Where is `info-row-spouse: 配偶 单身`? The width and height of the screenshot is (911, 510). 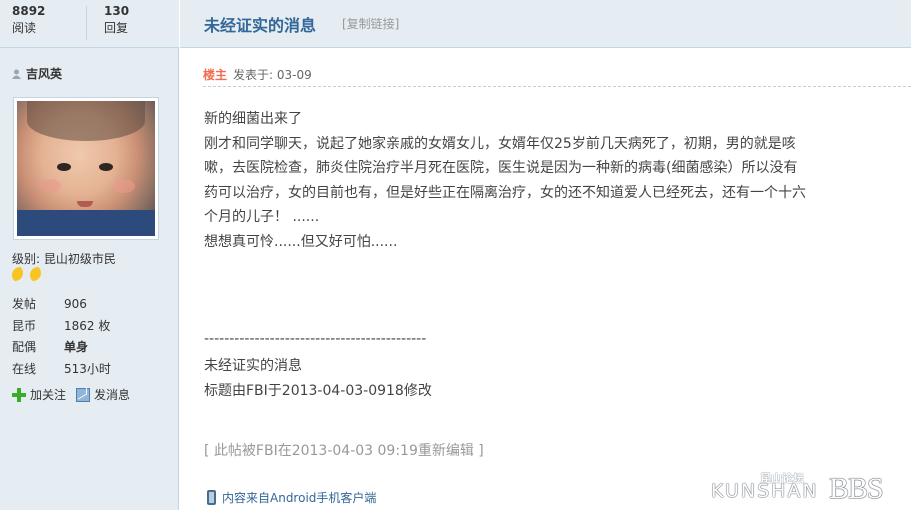 info-row-spouse: 配偶 单身 is located at coordinates (50, 346).